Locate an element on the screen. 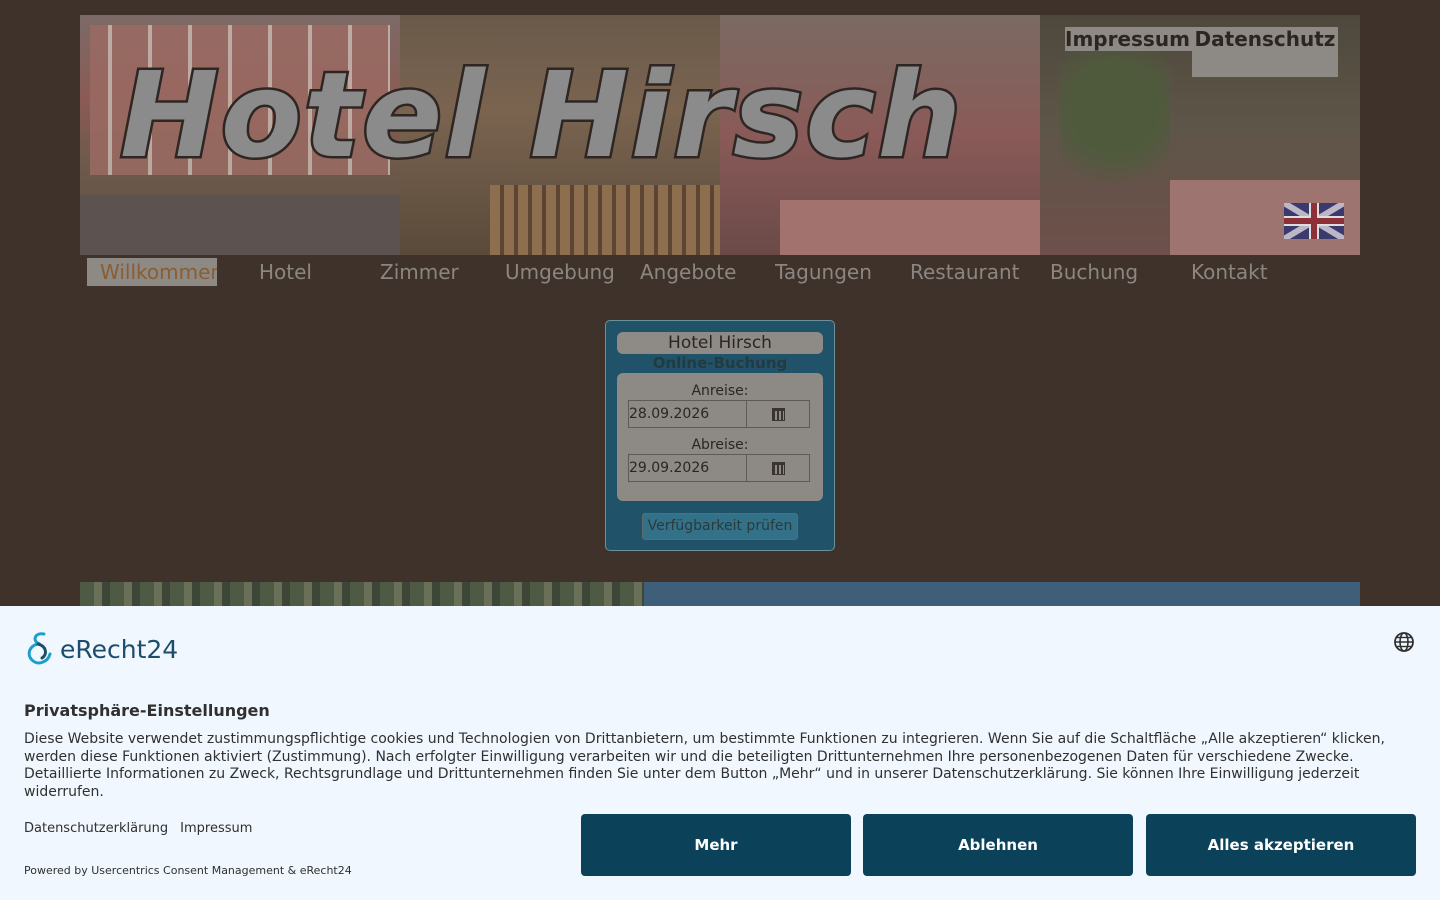  nav-item-tagungen: Tagungen is located at coordinates (823, 272).